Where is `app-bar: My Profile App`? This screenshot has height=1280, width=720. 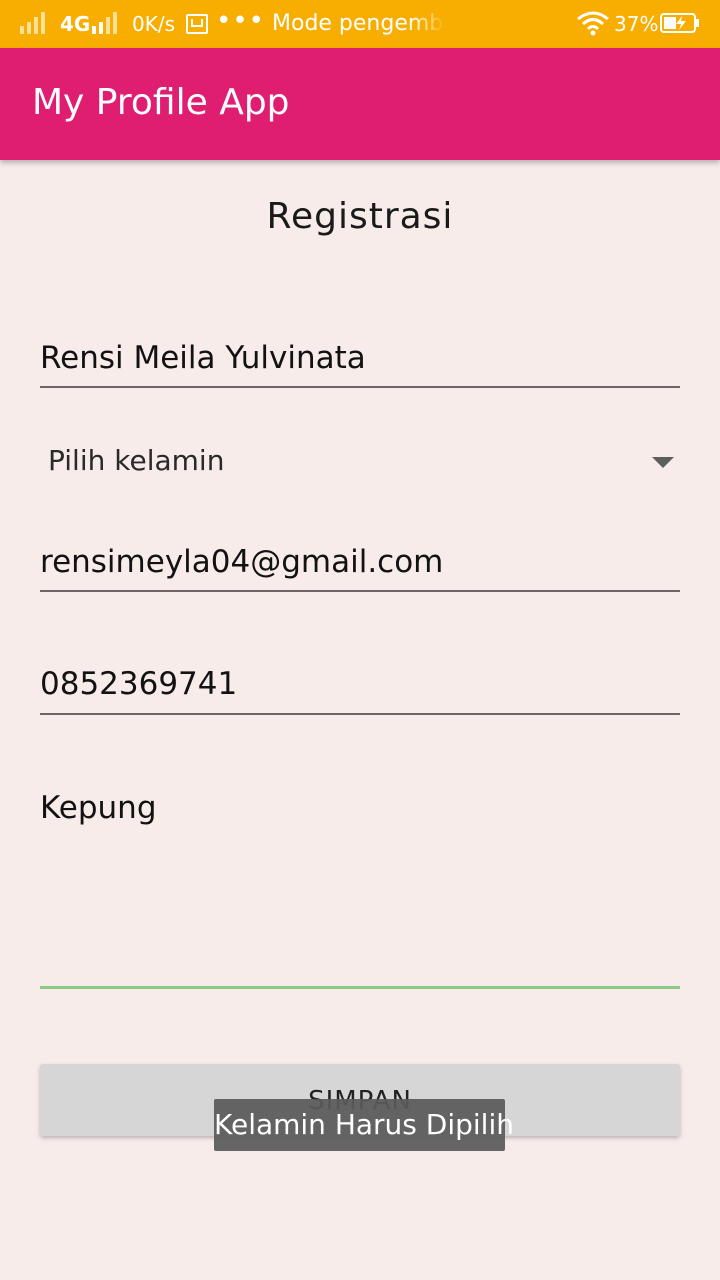
app-bar: My Profile App is located at coordinates (360, 104).